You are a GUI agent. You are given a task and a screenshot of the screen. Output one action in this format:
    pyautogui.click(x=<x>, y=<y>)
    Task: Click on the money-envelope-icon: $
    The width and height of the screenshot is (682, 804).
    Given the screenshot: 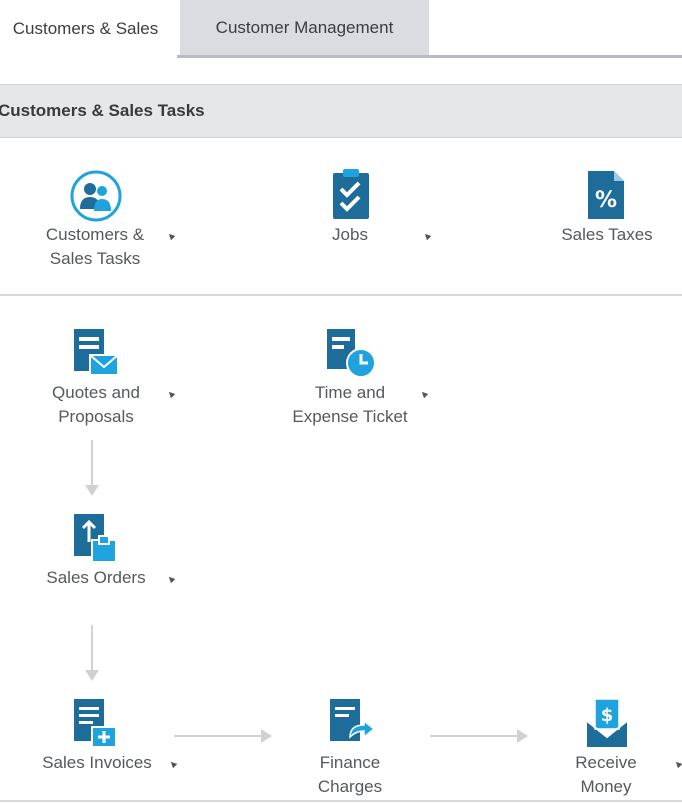 What is the action you would take?
    pyautogui.click(x=607, y=722)
    